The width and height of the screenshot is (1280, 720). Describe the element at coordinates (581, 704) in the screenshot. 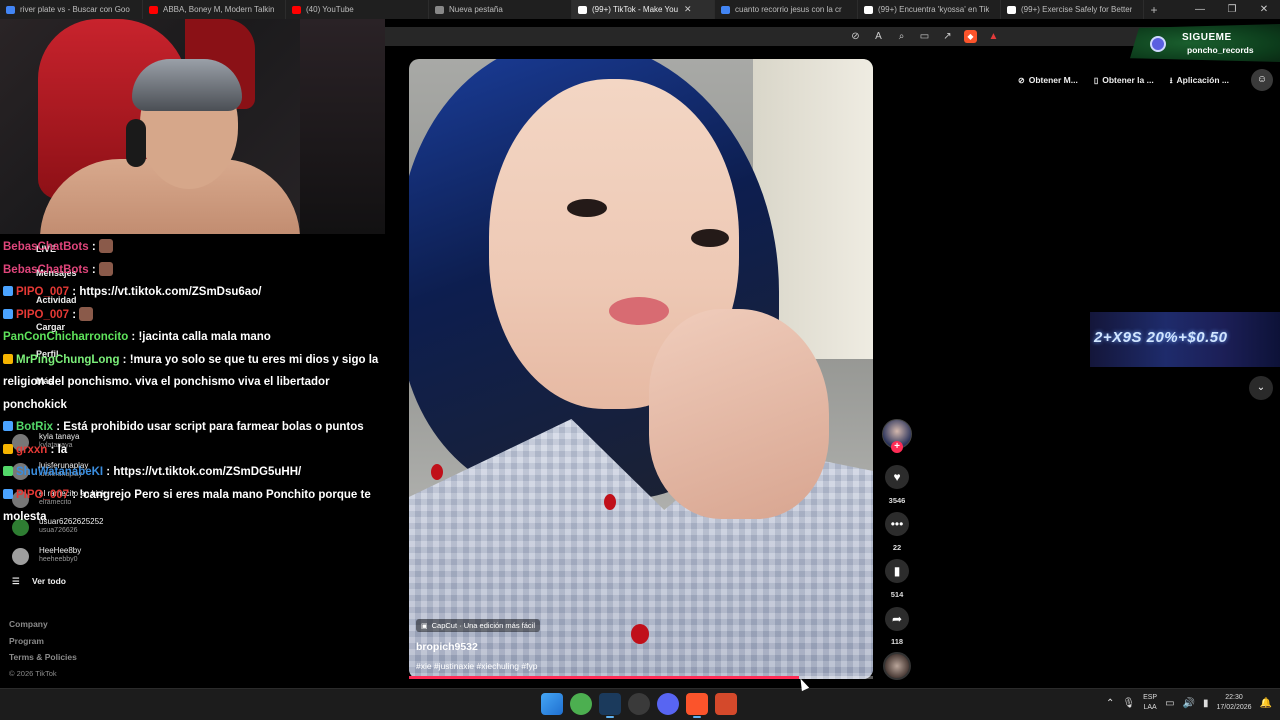

I see `chrome-icon` at that location.